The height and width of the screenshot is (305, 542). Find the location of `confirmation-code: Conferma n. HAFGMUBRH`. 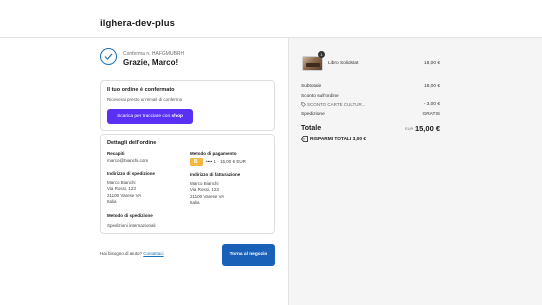

confirmation-code: Conferma n. HAFGMUBRH is located at coordinates (154, 54).